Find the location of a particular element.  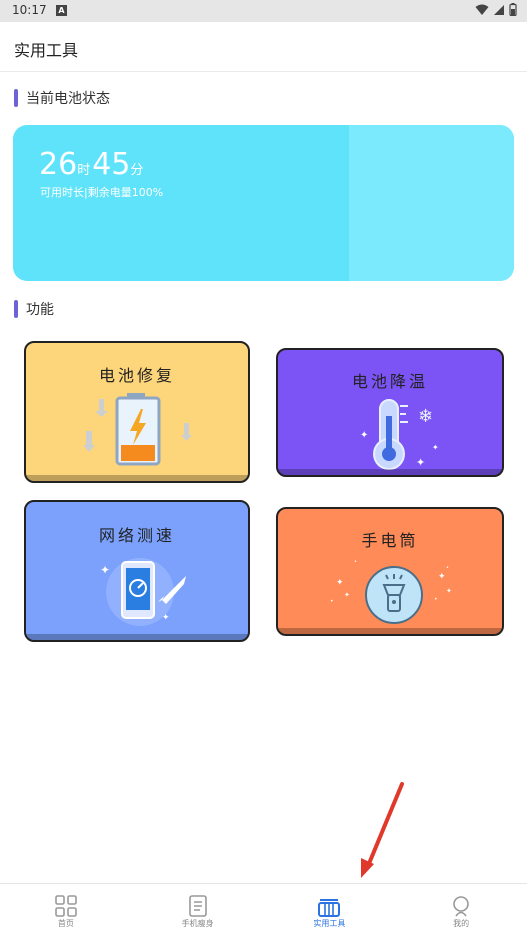

bottom-navigation: 首页 手机瘦身 实用工具 我的 is located at coordinates (263, 909).